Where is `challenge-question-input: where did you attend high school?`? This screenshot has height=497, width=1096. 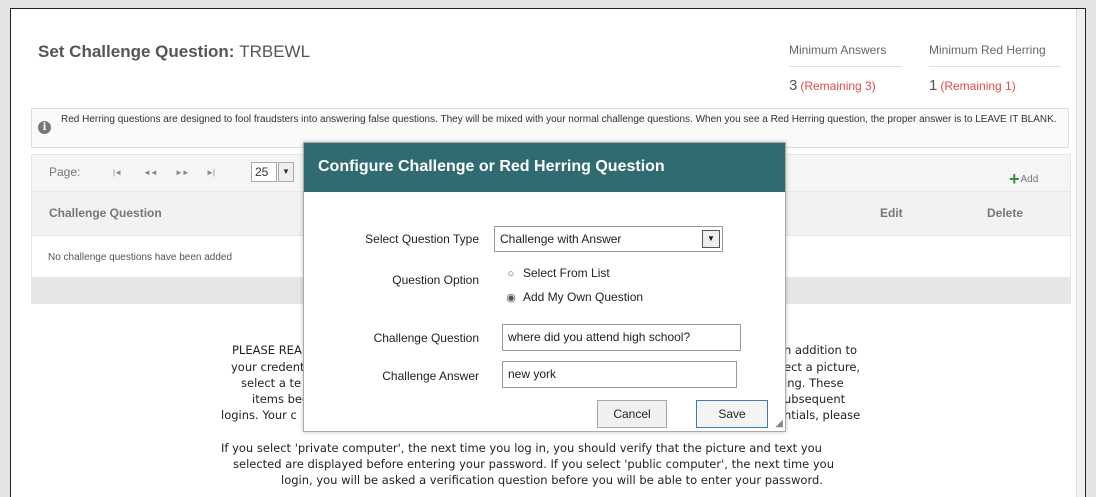 challenge-question-input: where did you attend high school? is located at coordinates (621, 337).